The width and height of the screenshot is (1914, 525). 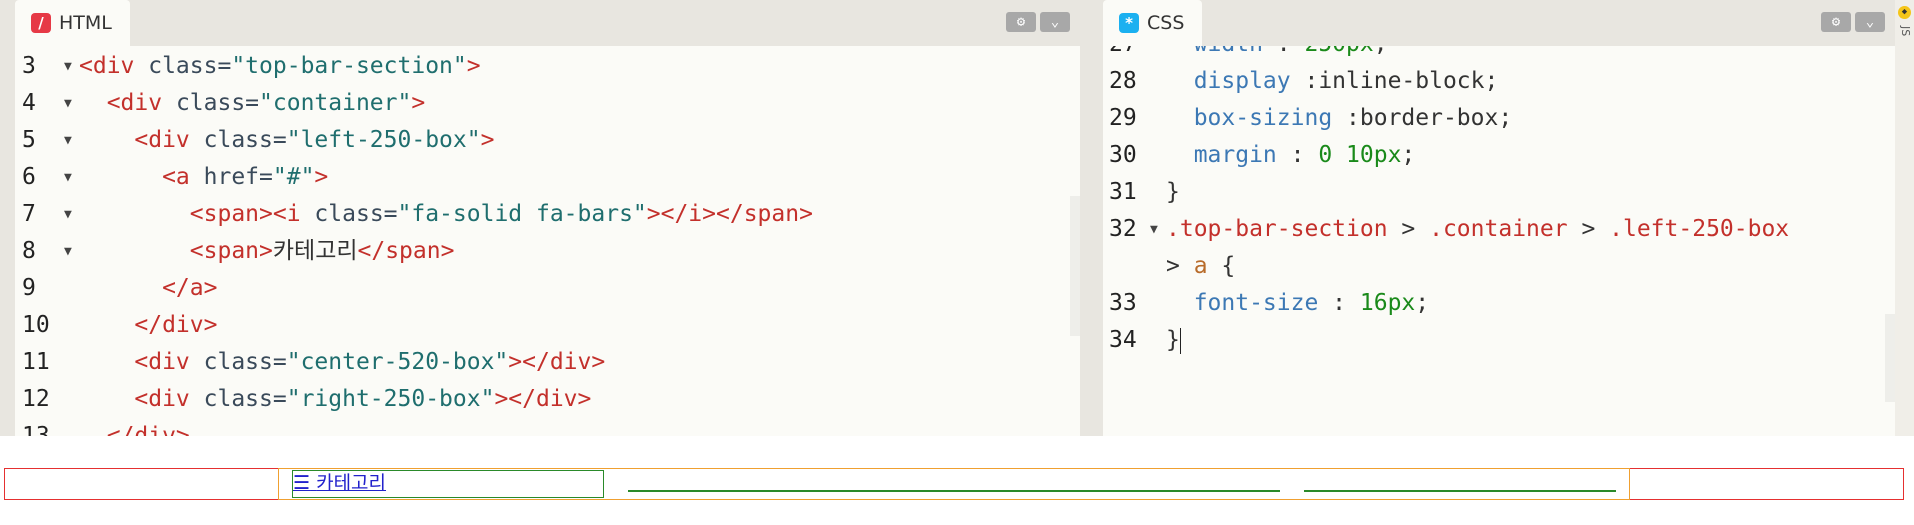 I want to click on css-scrollbar, so click(x=1890, y=358).